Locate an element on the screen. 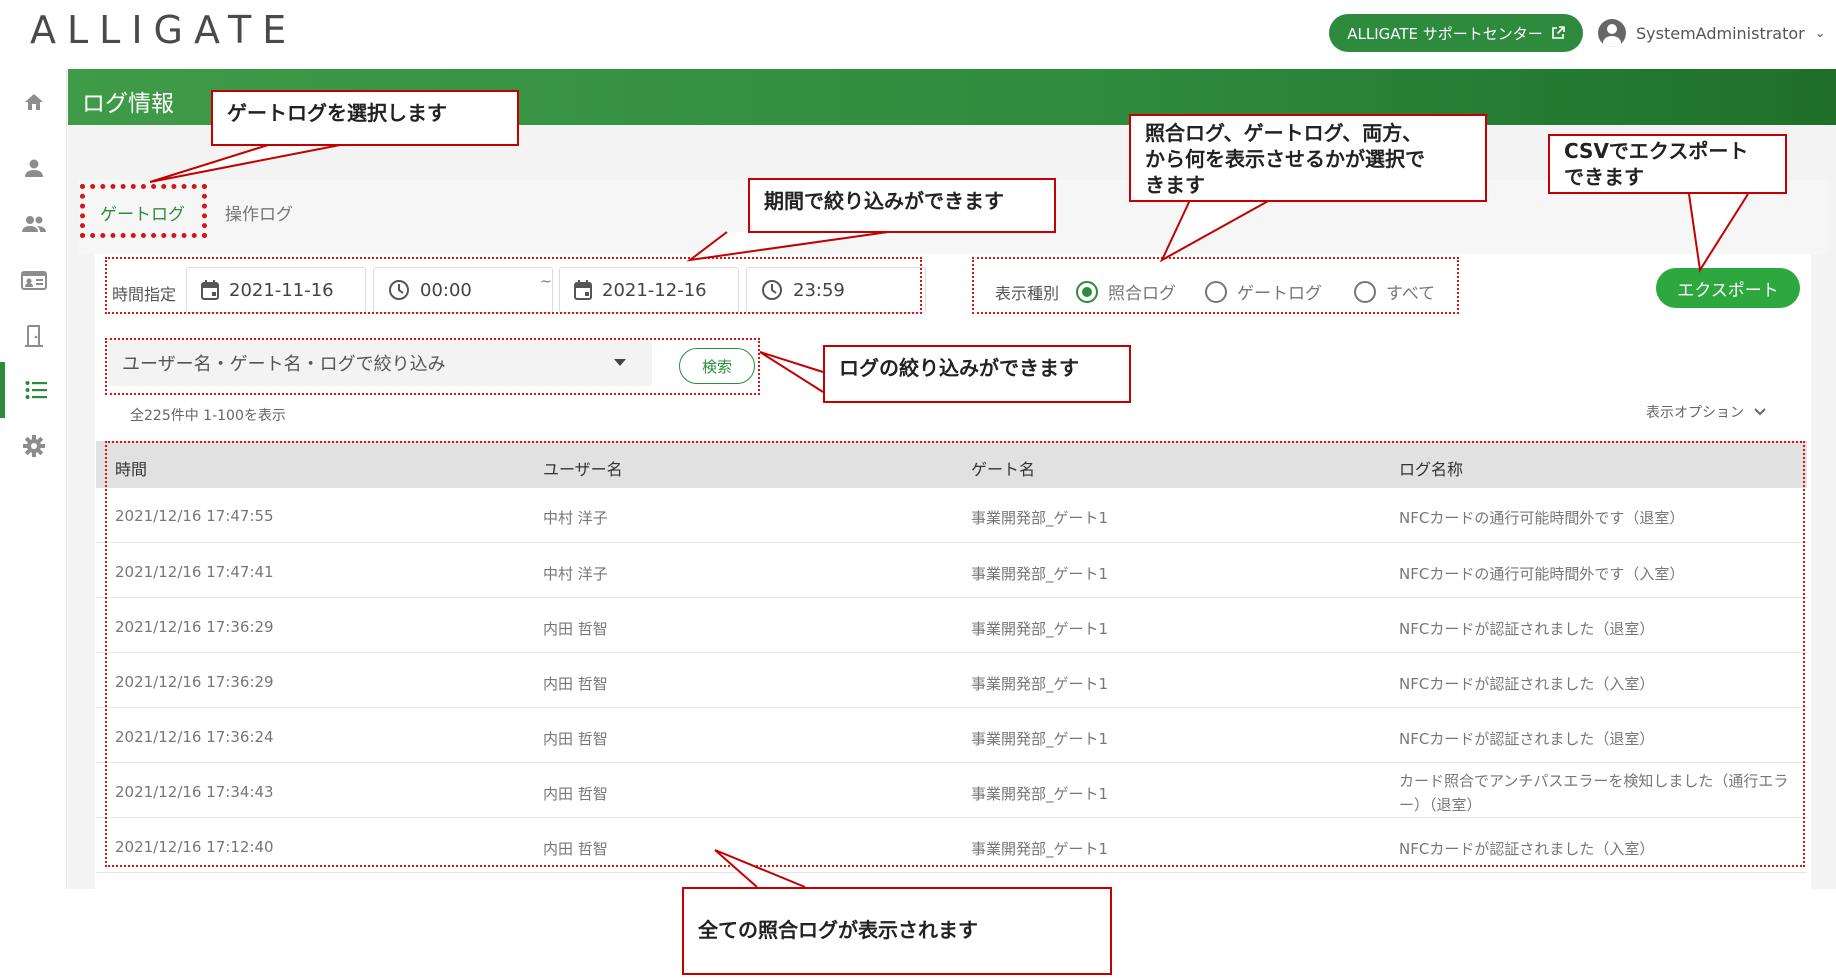 This screenshot has width=1836, height=978. annotation-line: きます is located at coordinates (1175, 185).